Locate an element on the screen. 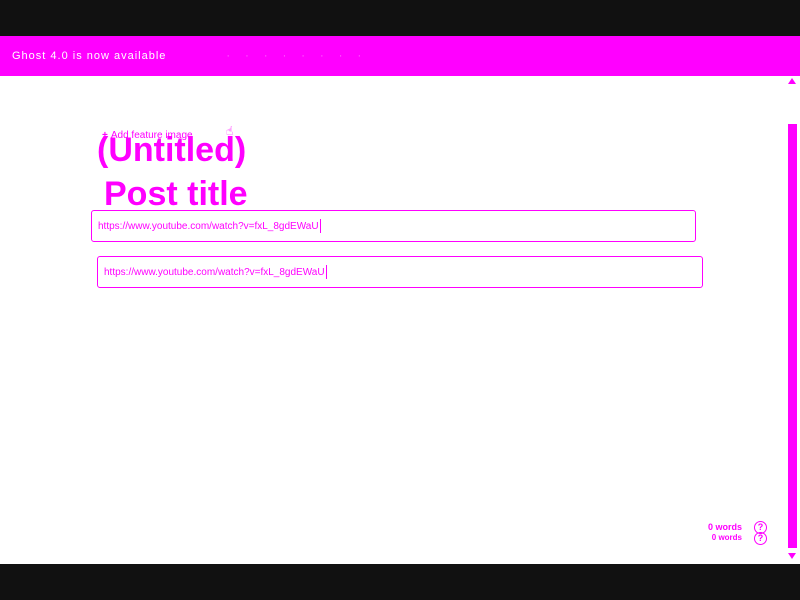 The width and height of the screenshot is (800, 600). scrollbar-thumb is located at coordinates (792, 336).